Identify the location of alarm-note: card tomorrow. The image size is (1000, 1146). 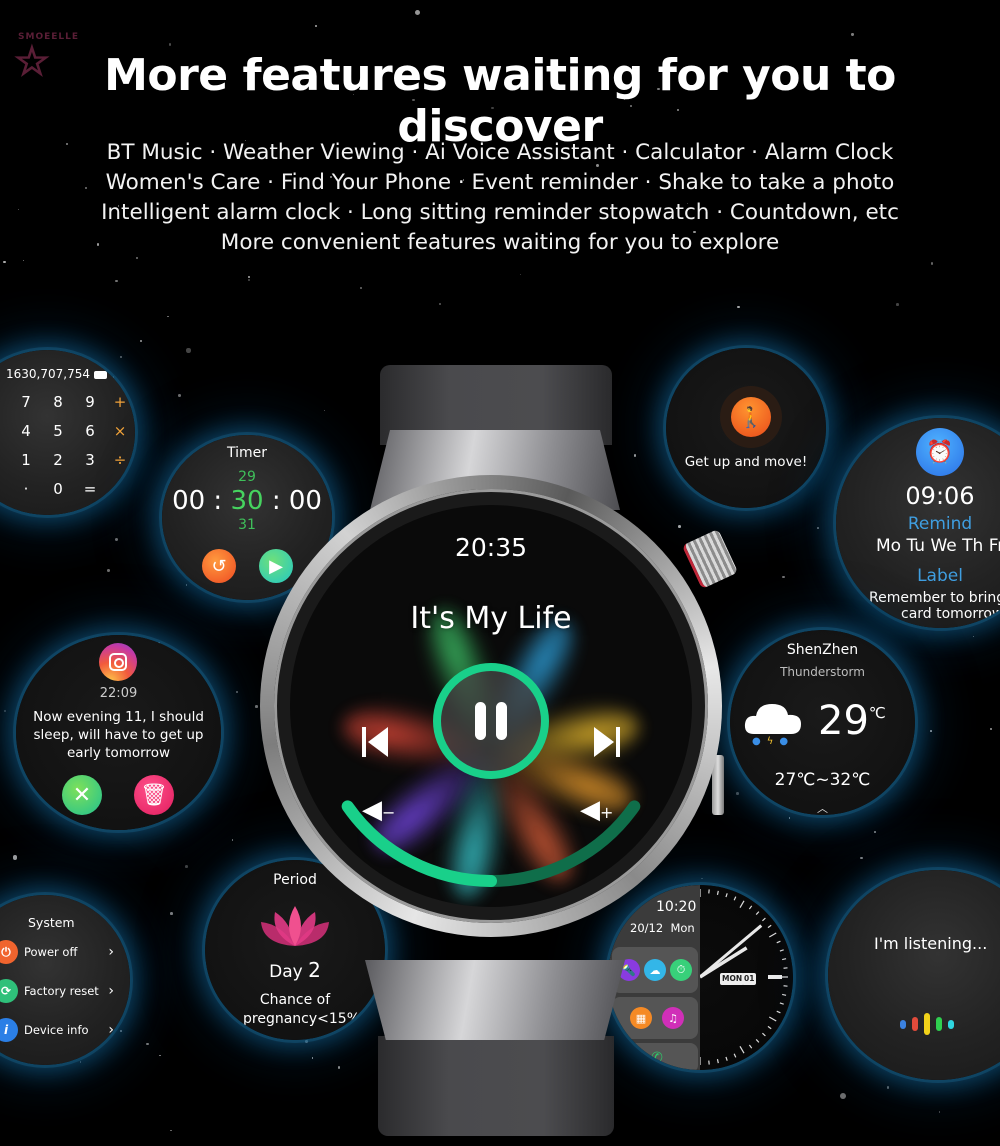
(950, 614).